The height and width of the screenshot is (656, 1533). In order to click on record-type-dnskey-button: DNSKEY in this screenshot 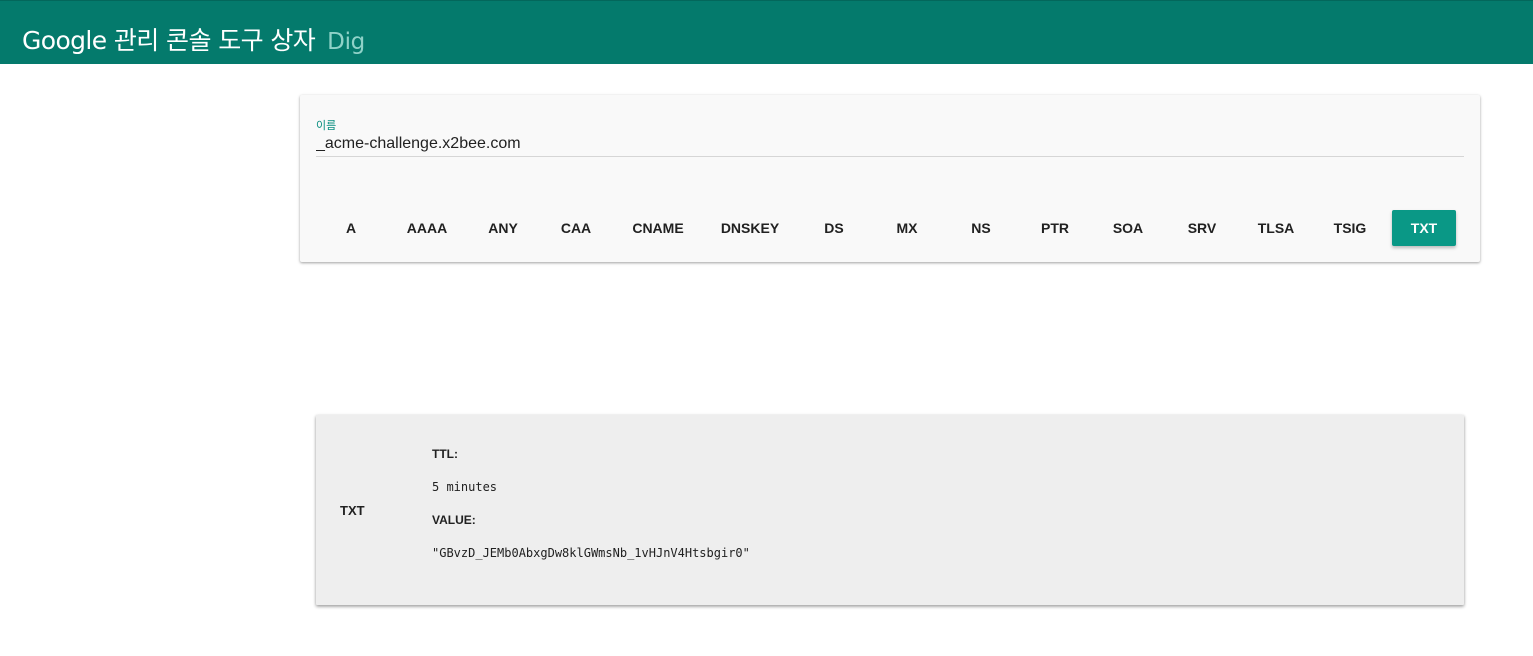, I will do `click(750, 228)`.